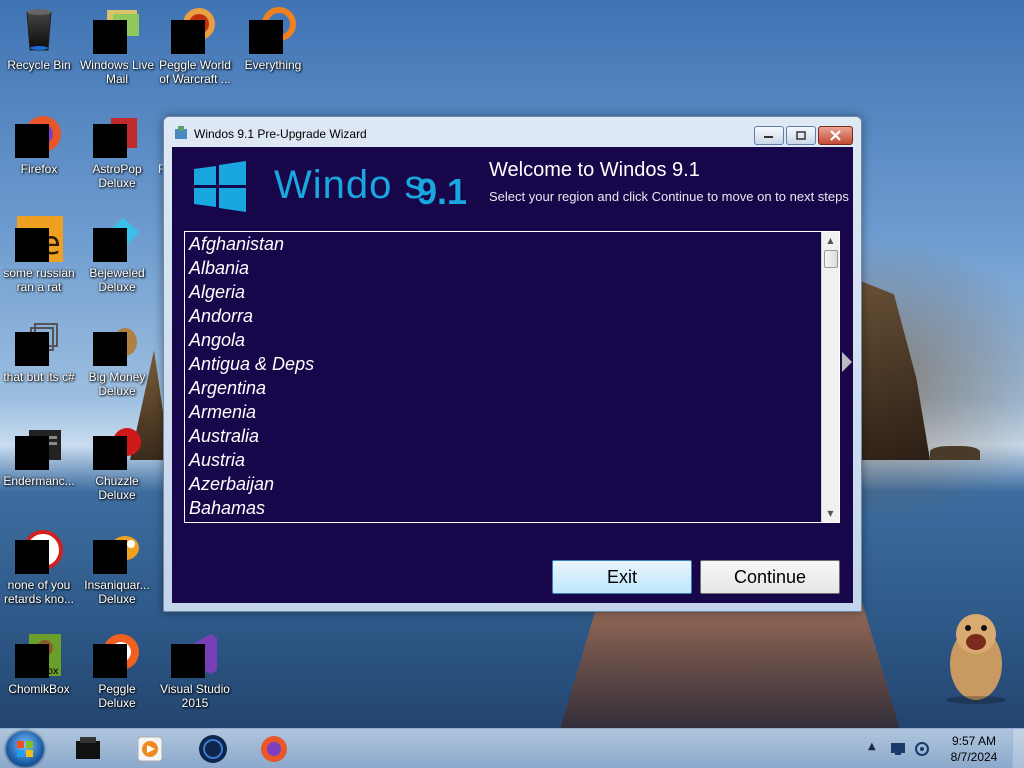 The image size is (1024, 768). What do you see at coordinates (39, 446) in the screenshot?
I see `endermanc-icon` at bounding box center [39, 446].